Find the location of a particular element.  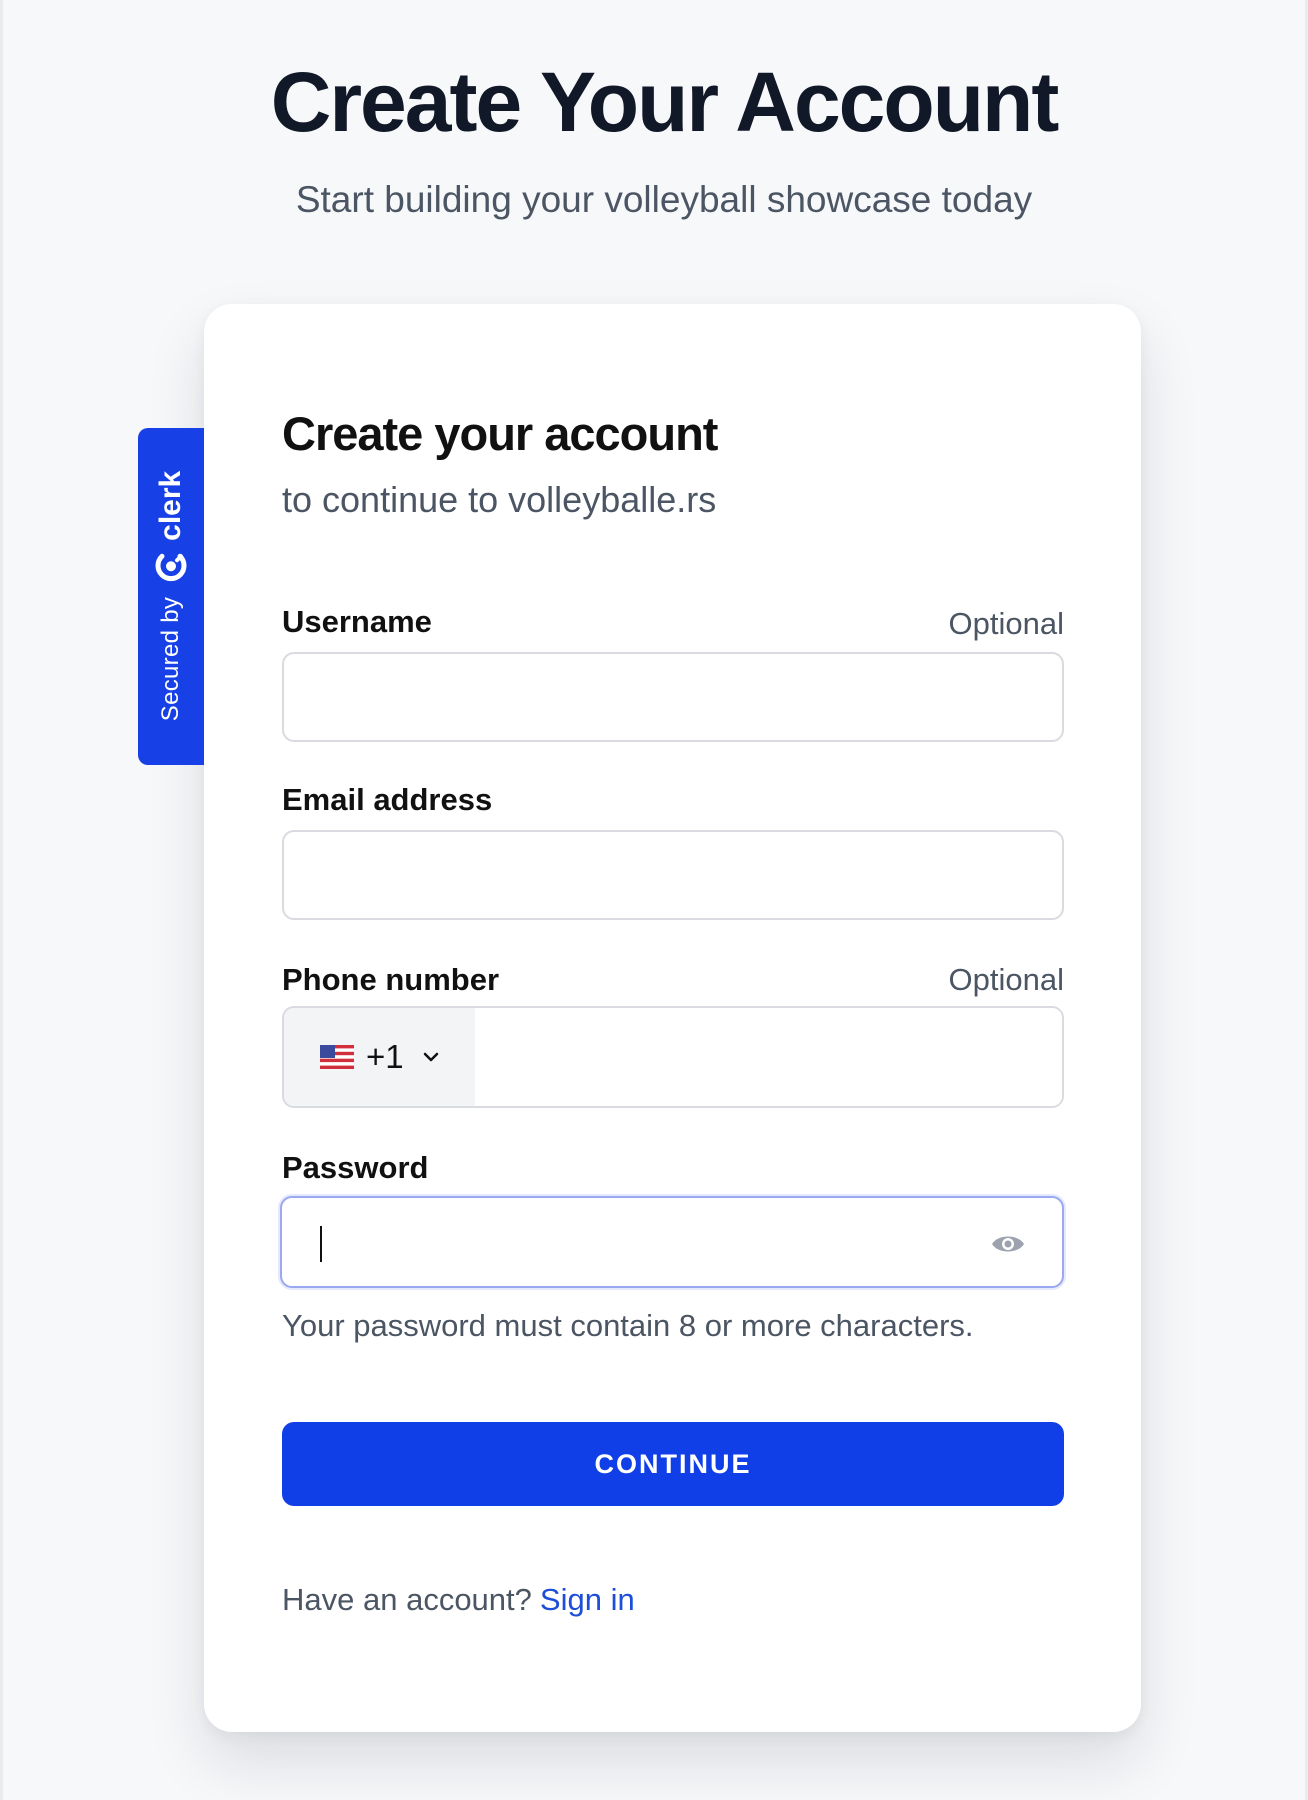

card-title: Create your account is located at coordinates (500, 433).